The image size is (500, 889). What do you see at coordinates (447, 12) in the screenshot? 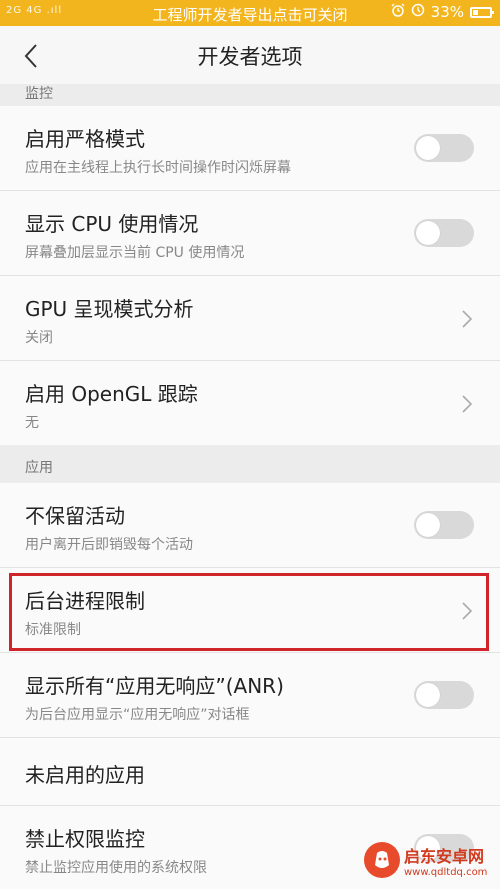
I see `battery-percent: 33%` at bounding box center [447, 12].